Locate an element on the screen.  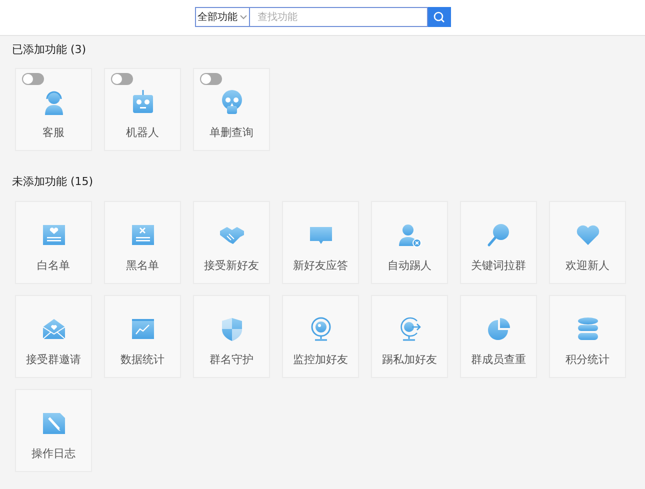
scope-dropdown: 全部功能 is located at coordinates (222, 17).